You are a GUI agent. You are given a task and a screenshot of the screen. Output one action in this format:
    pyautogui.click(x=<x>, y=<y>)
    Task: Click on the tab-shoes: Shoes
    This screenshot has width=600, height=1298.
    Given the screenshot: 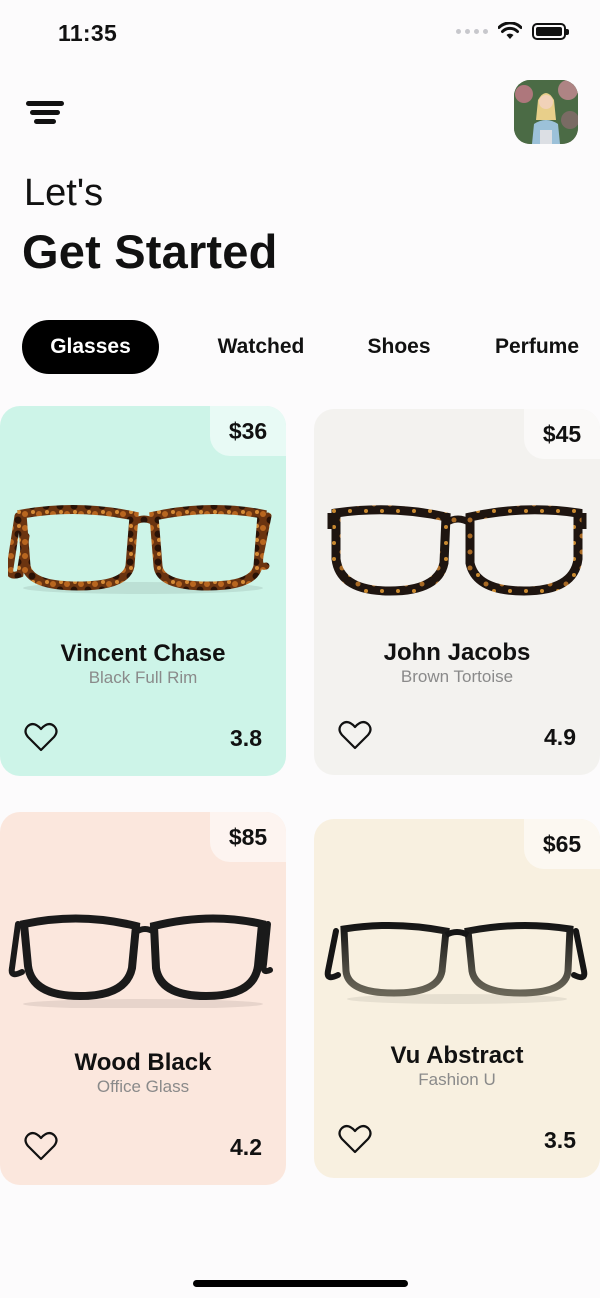 What is the action you would take?
    pyautogui.click(x=399, y=347)
    